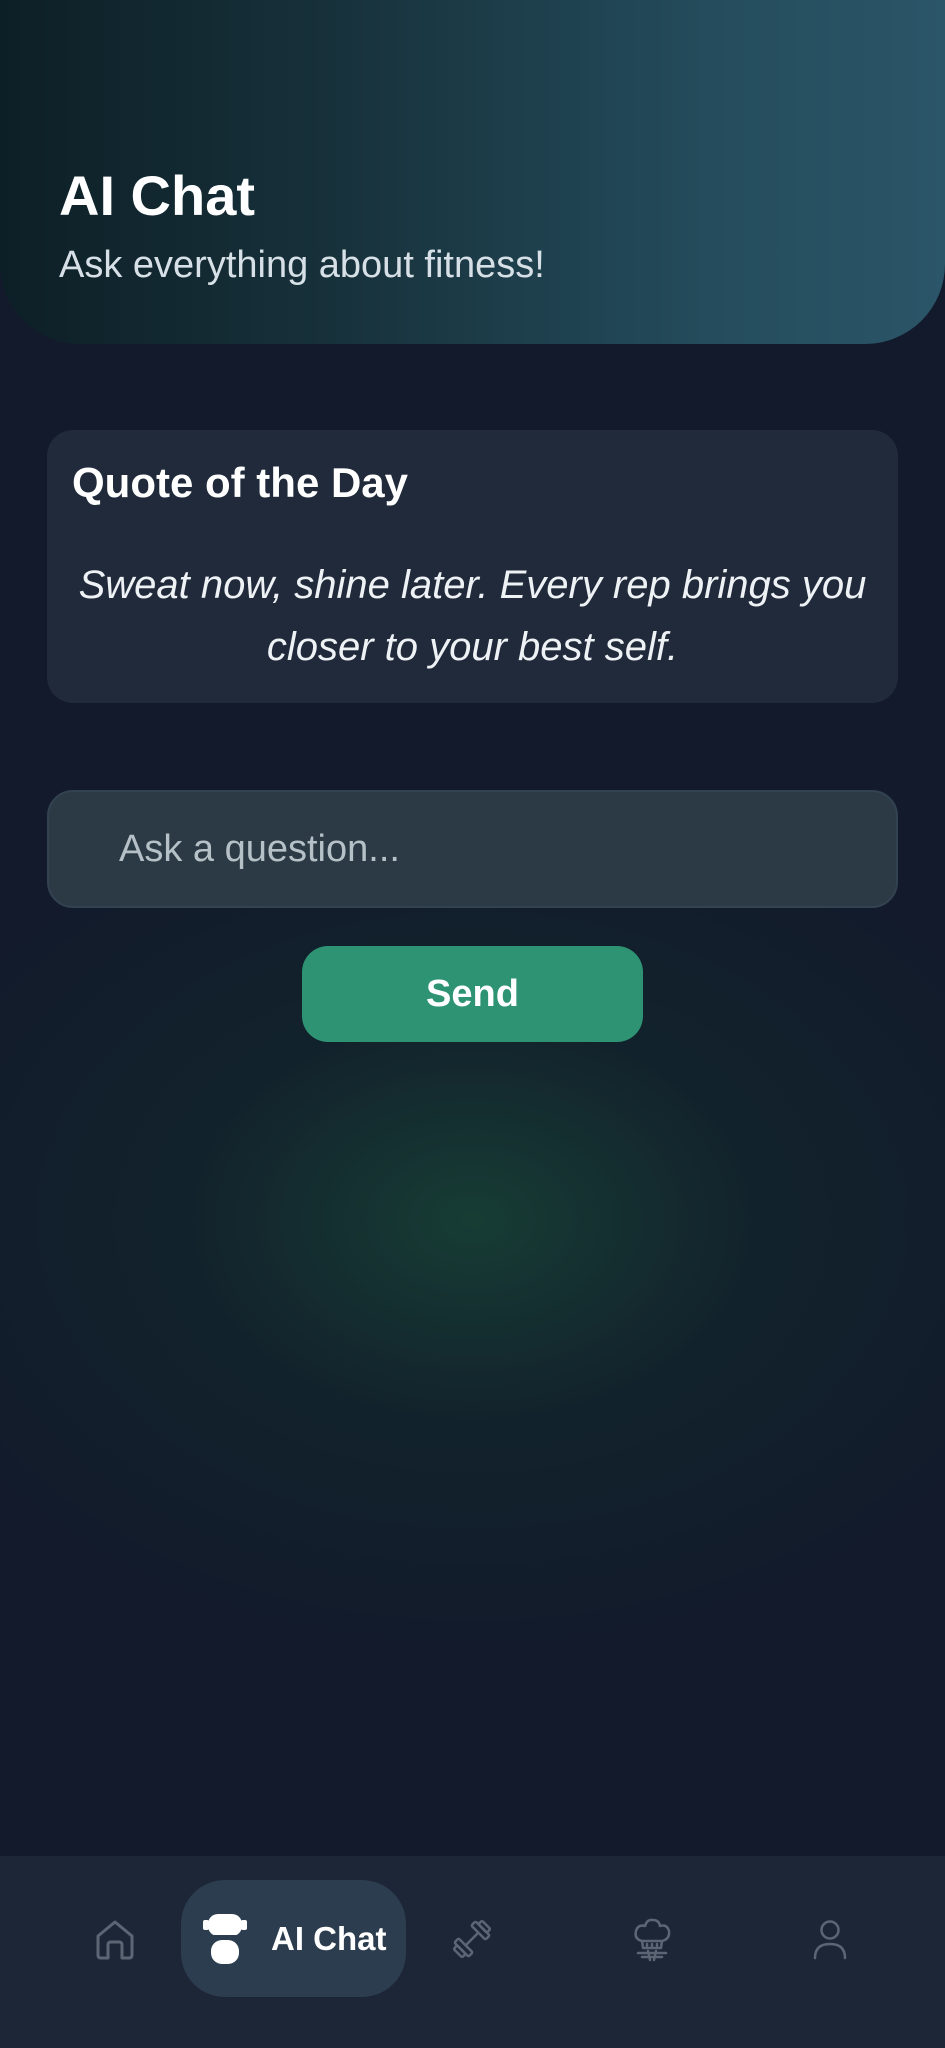  I want to click on nav-item-profile, so click(830, 1938).